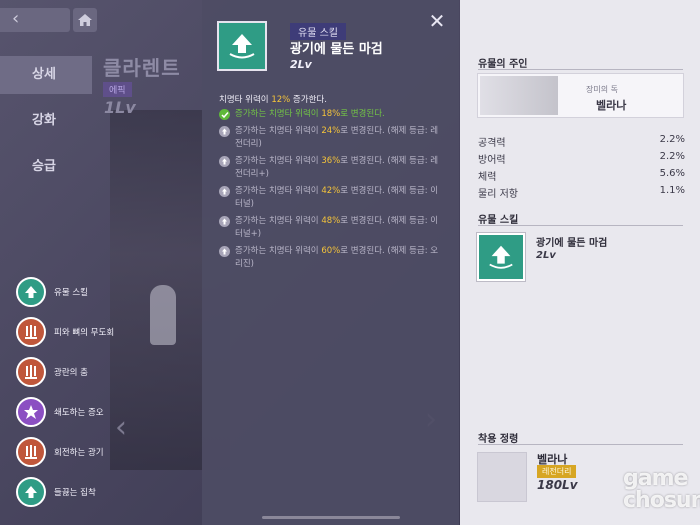 The image size is (700, 525). Describe the element at coordinates (503, 64) in the screenshot. I see `owner-section-title: 유물의 주인` at that location.